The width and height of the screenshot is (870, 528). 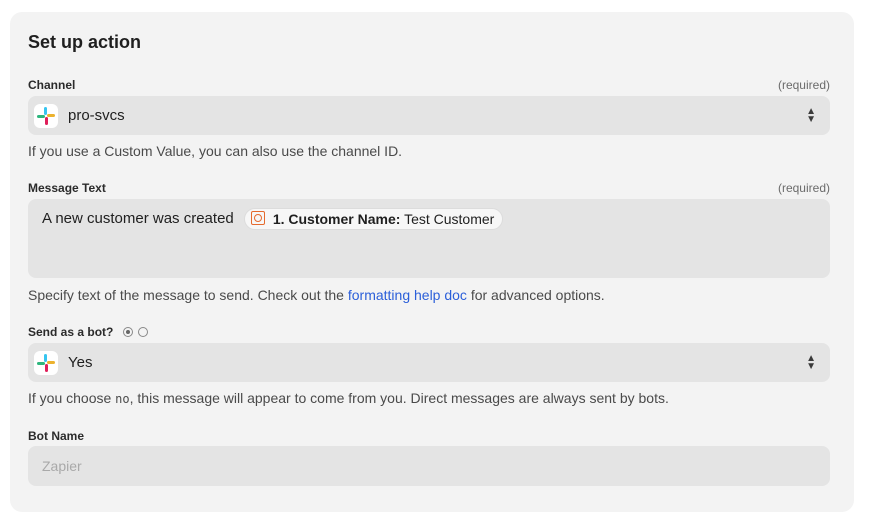 What do you see at coordinates (122, 399) in the screenshot?
I see `bot-help-code: no` at bounding box center [122, 399].